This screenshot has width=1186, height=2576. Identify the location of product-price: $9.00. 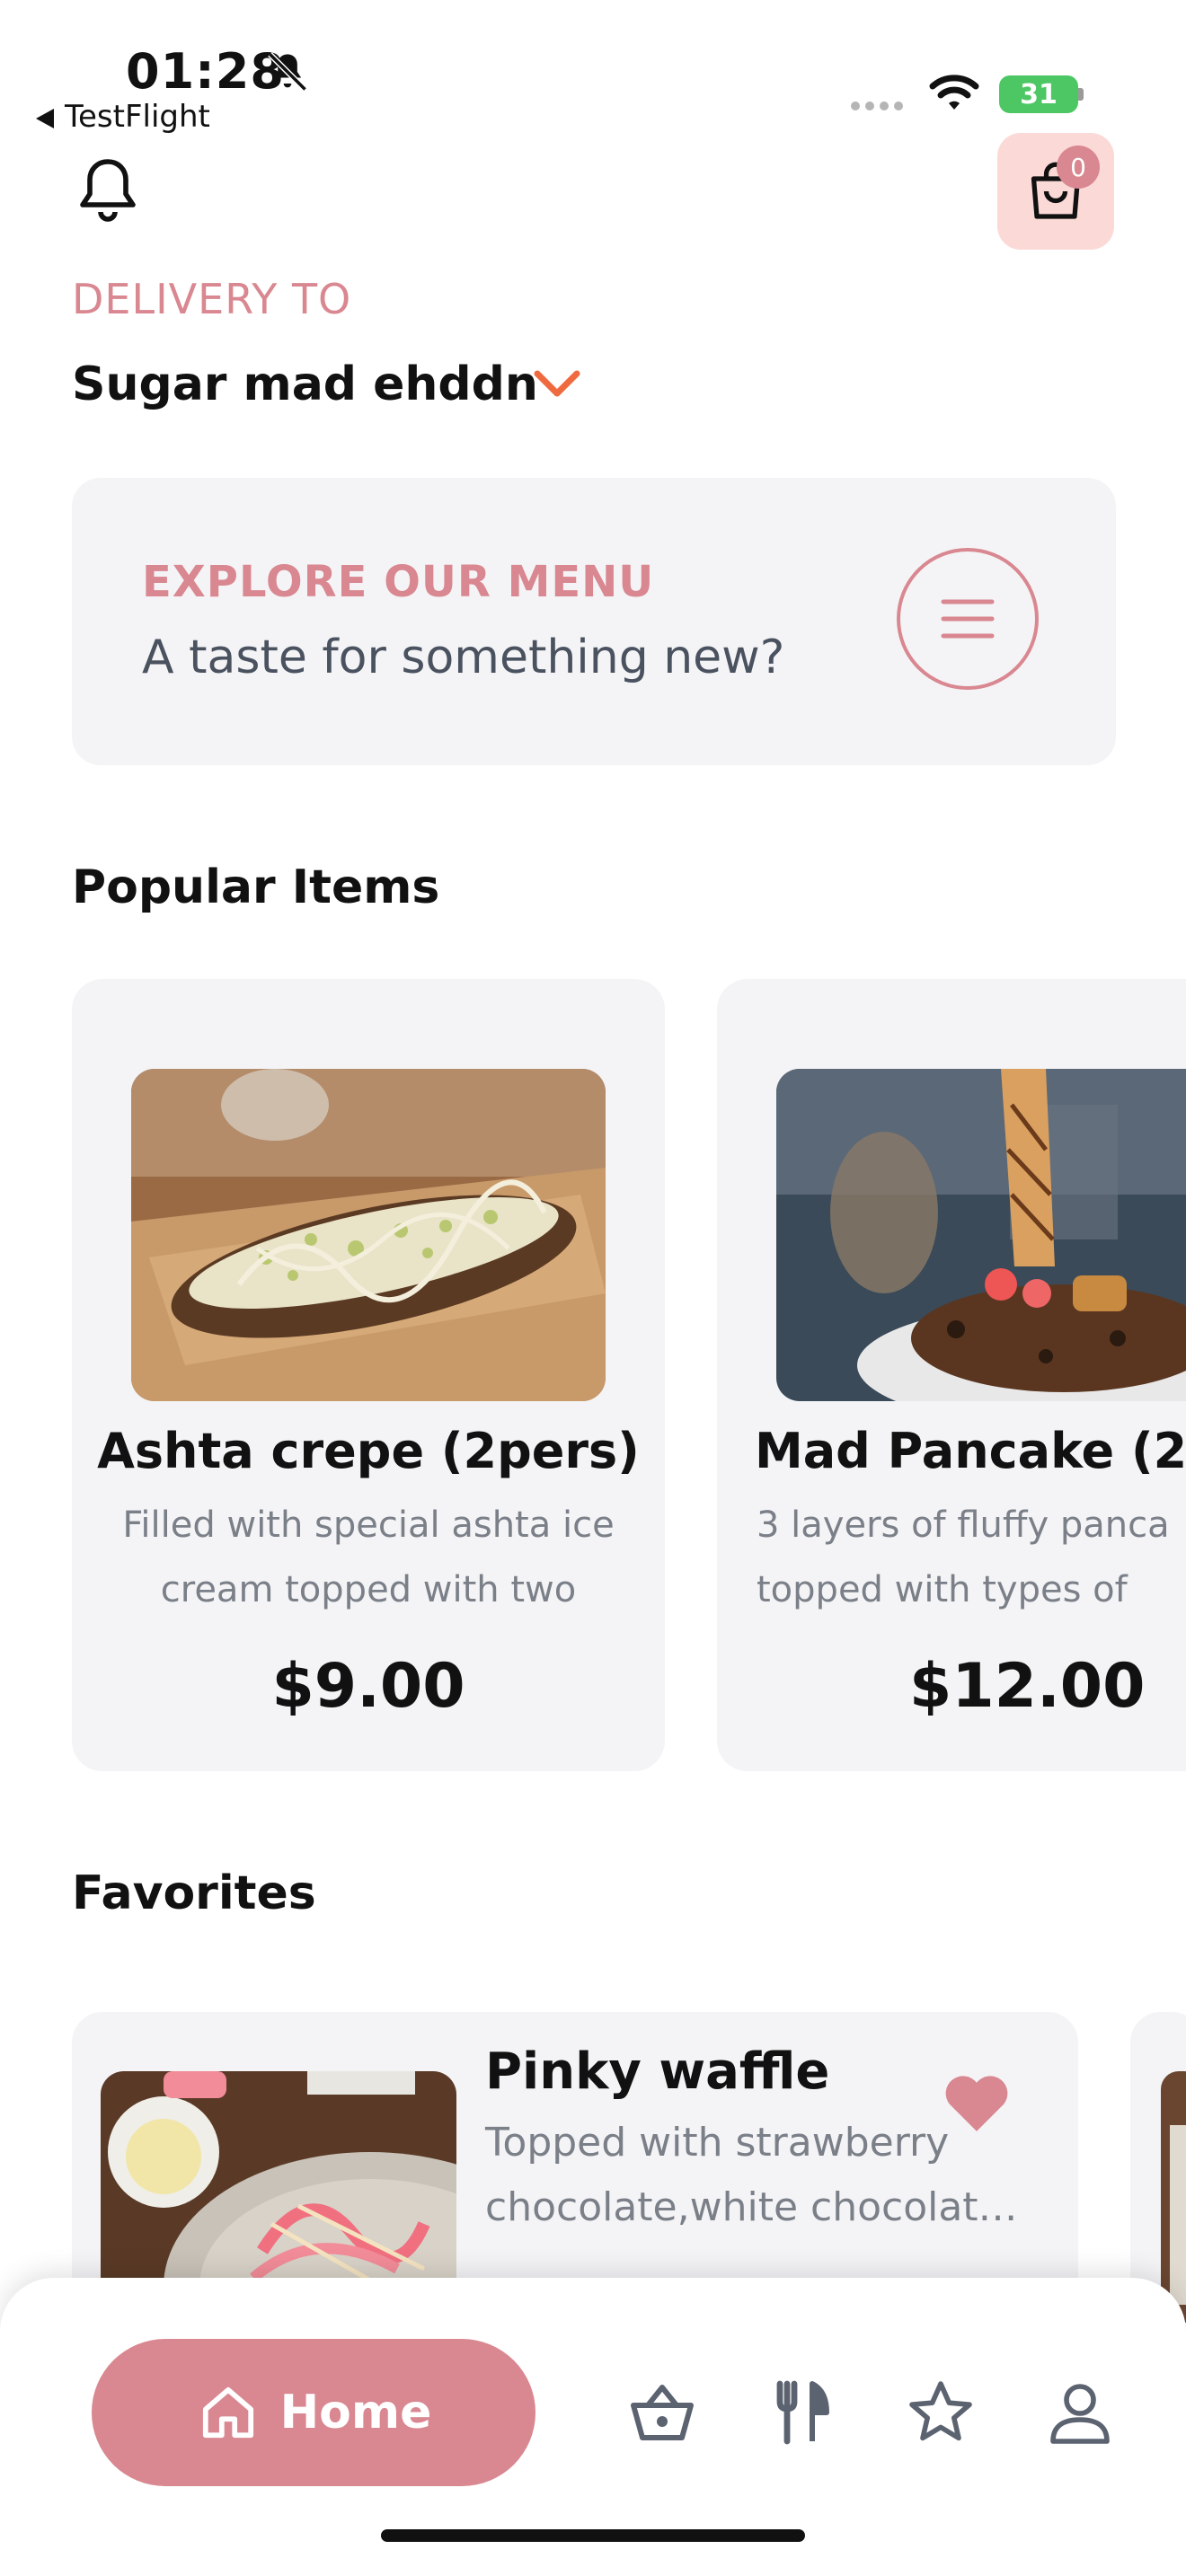
(368, 1686).